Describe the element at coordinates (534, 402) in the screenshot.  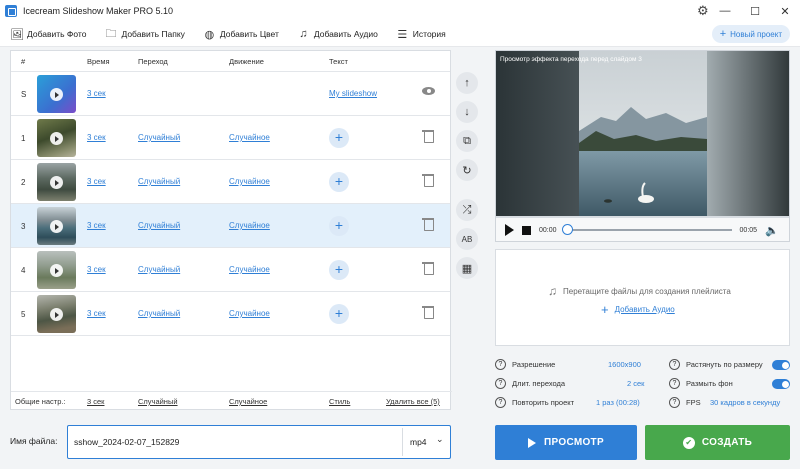
I see `repeat-setting: ? Повторить проект` at that location.